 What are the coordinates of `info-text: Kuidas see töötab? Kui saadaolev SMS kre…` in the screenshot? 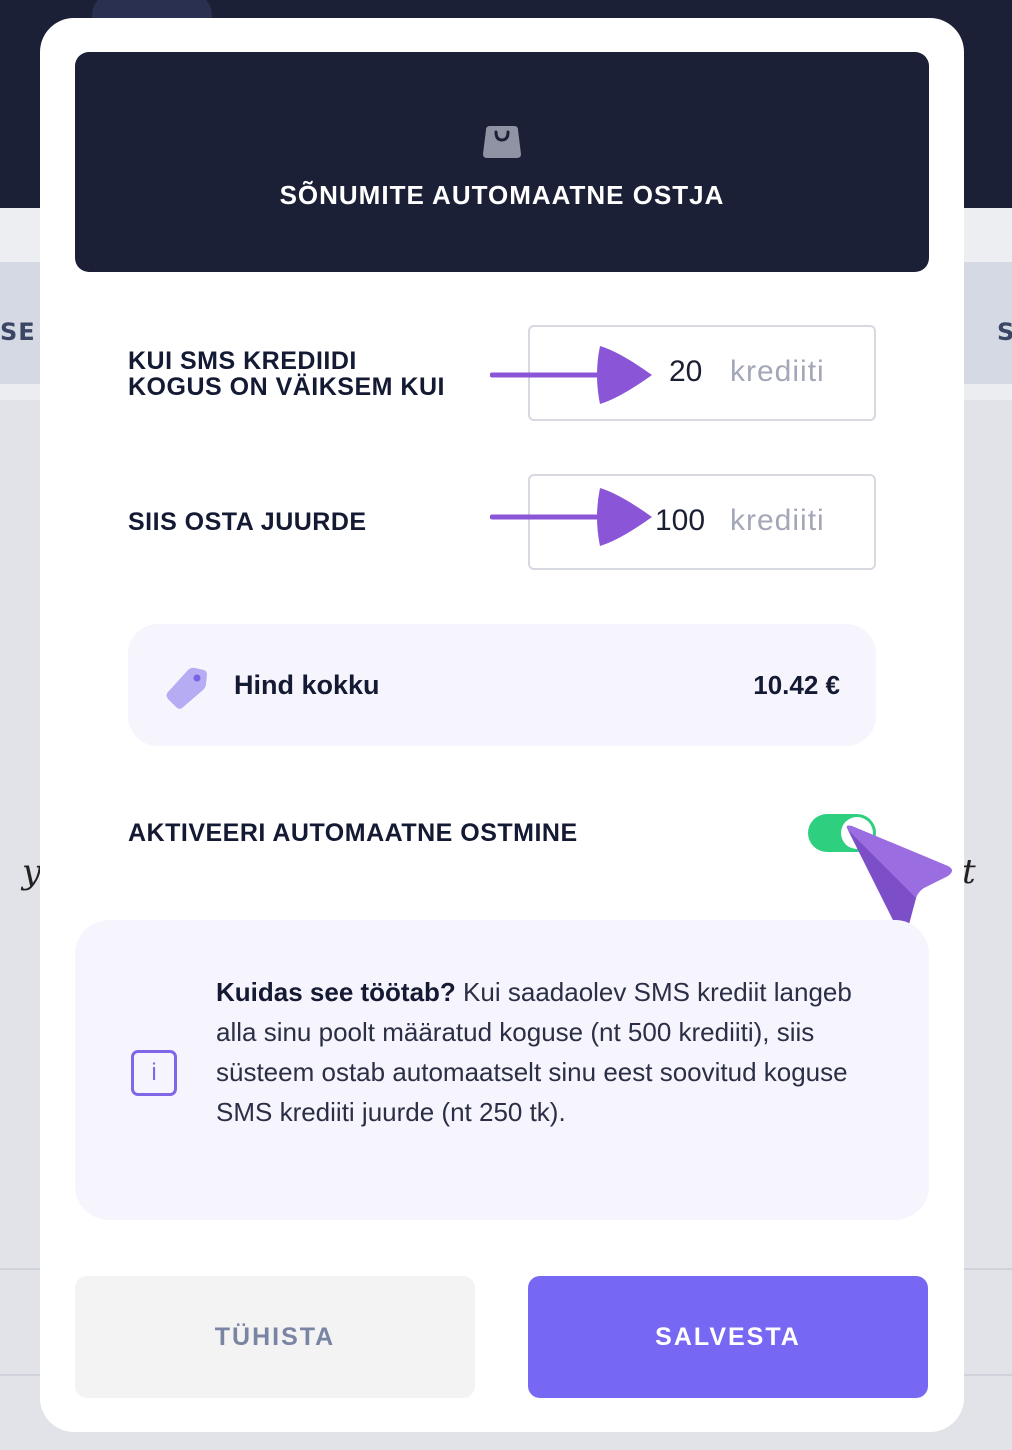 It's located at (546, 1052).